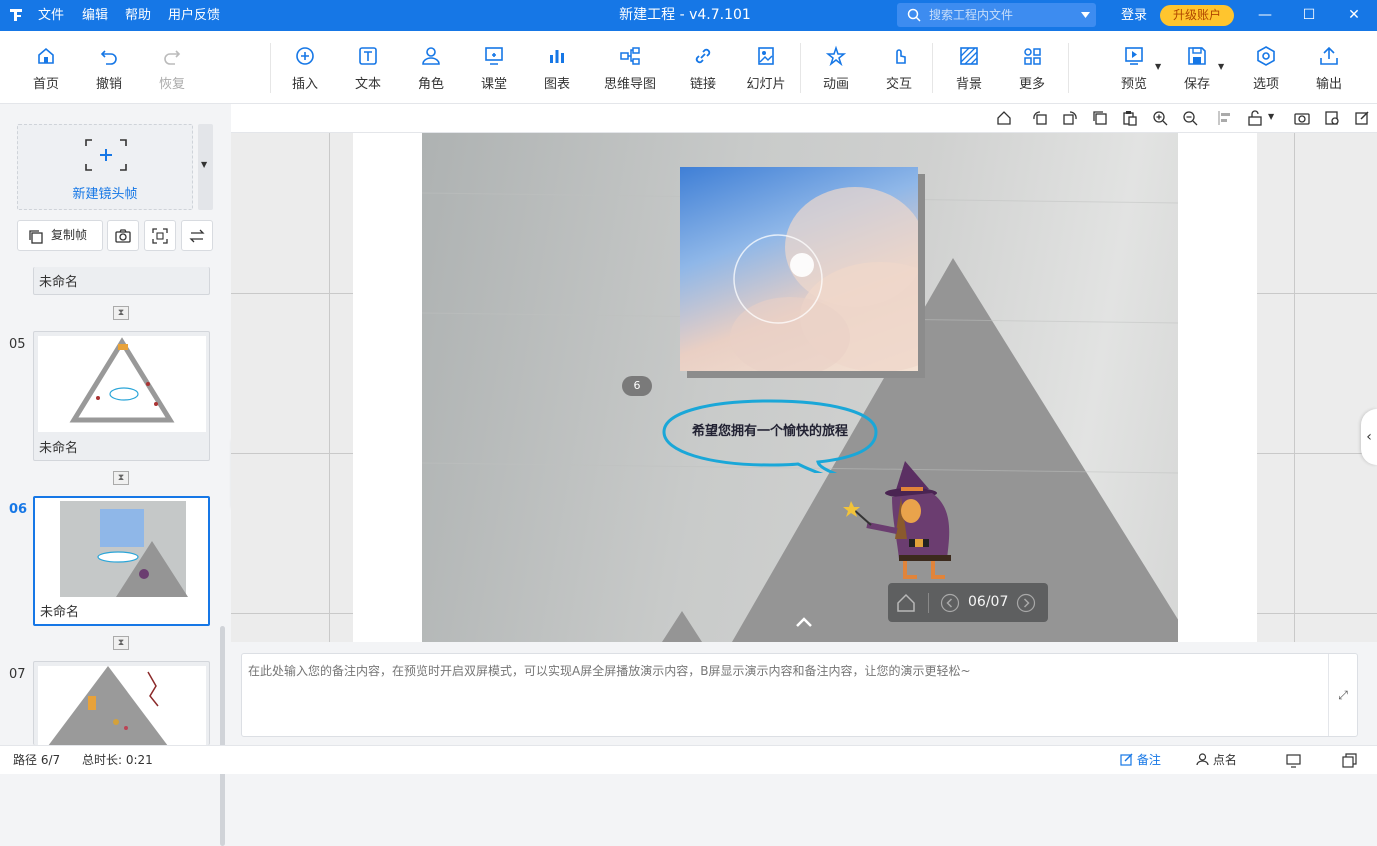  I want to click on chart-icon, so click(557, 56).